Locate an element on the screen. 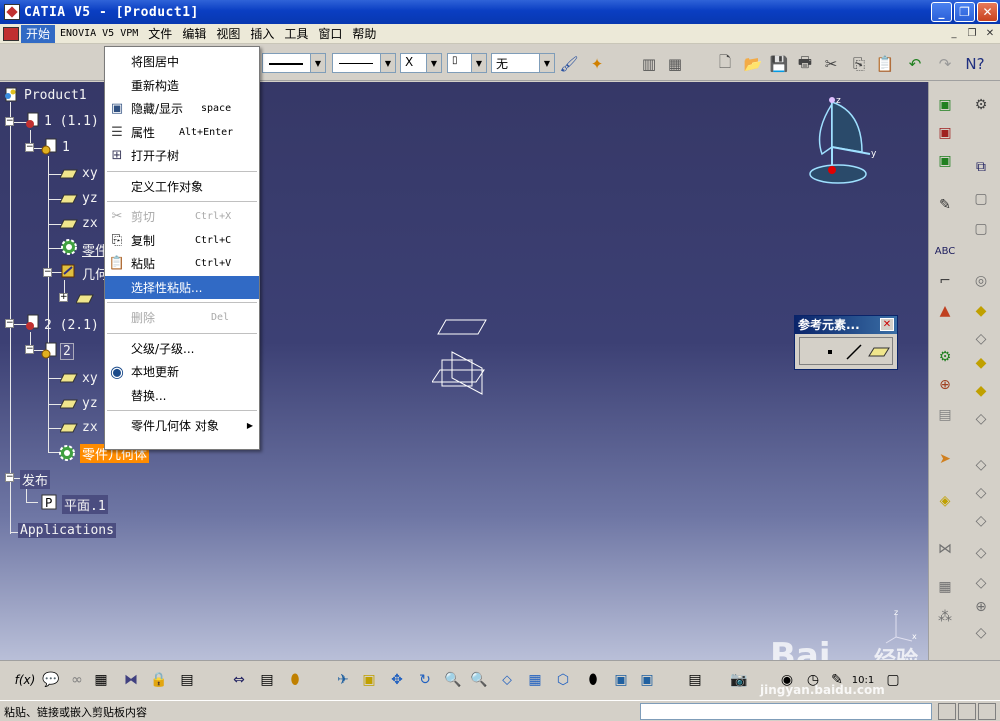 The height and width of the screenshot is (721, 1000). chamfer-icon: ◇ is located at coordinates (981, 493).